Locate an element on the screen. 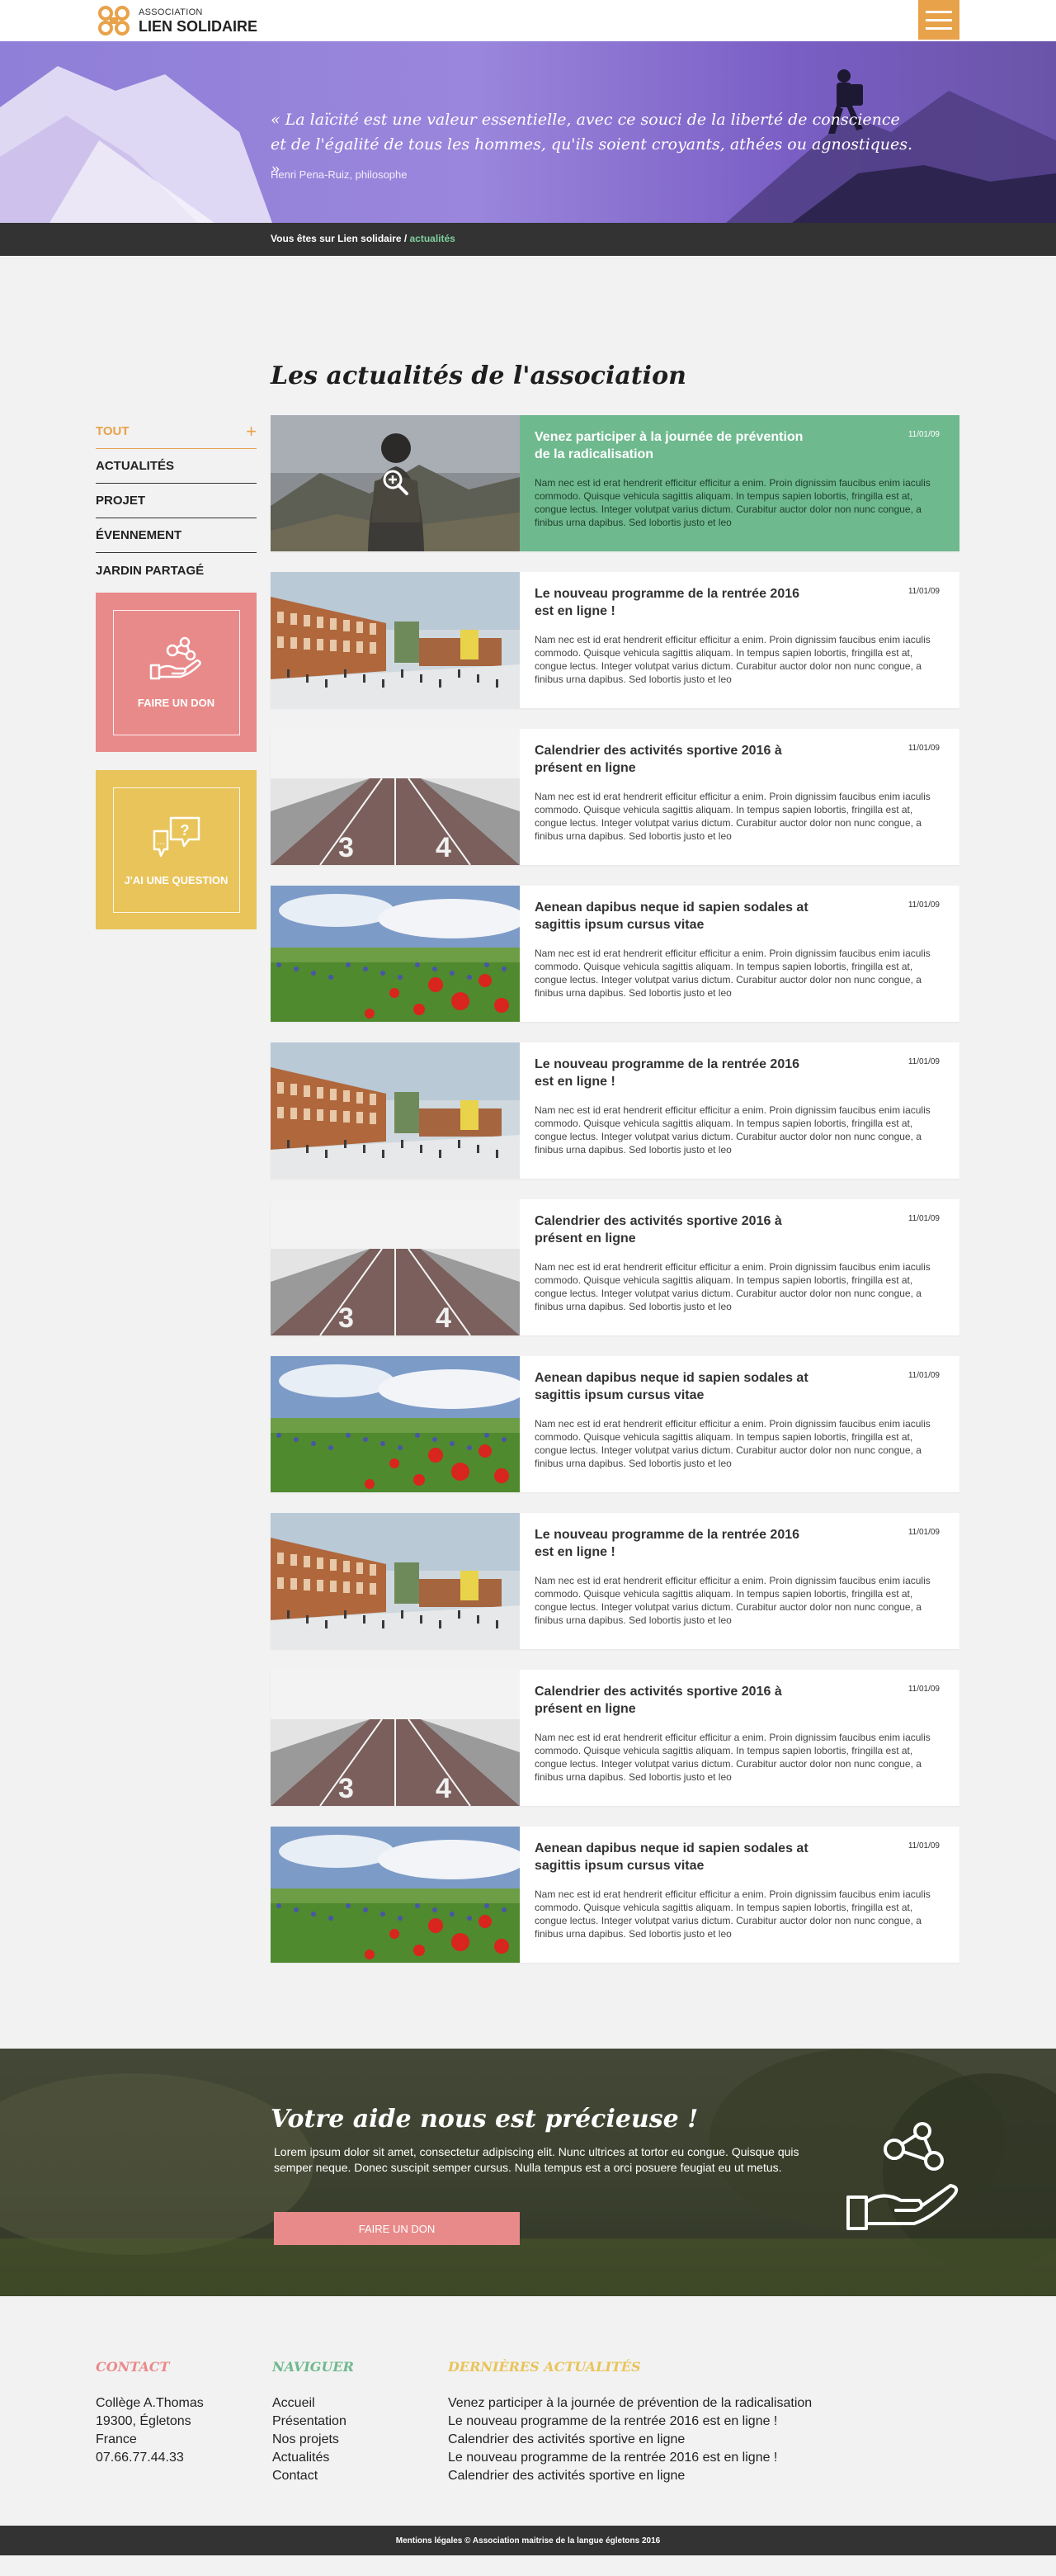 The image size is (1056, 2576). contact-line: Collège A.Thomas is located at coordinates (150, 2403).